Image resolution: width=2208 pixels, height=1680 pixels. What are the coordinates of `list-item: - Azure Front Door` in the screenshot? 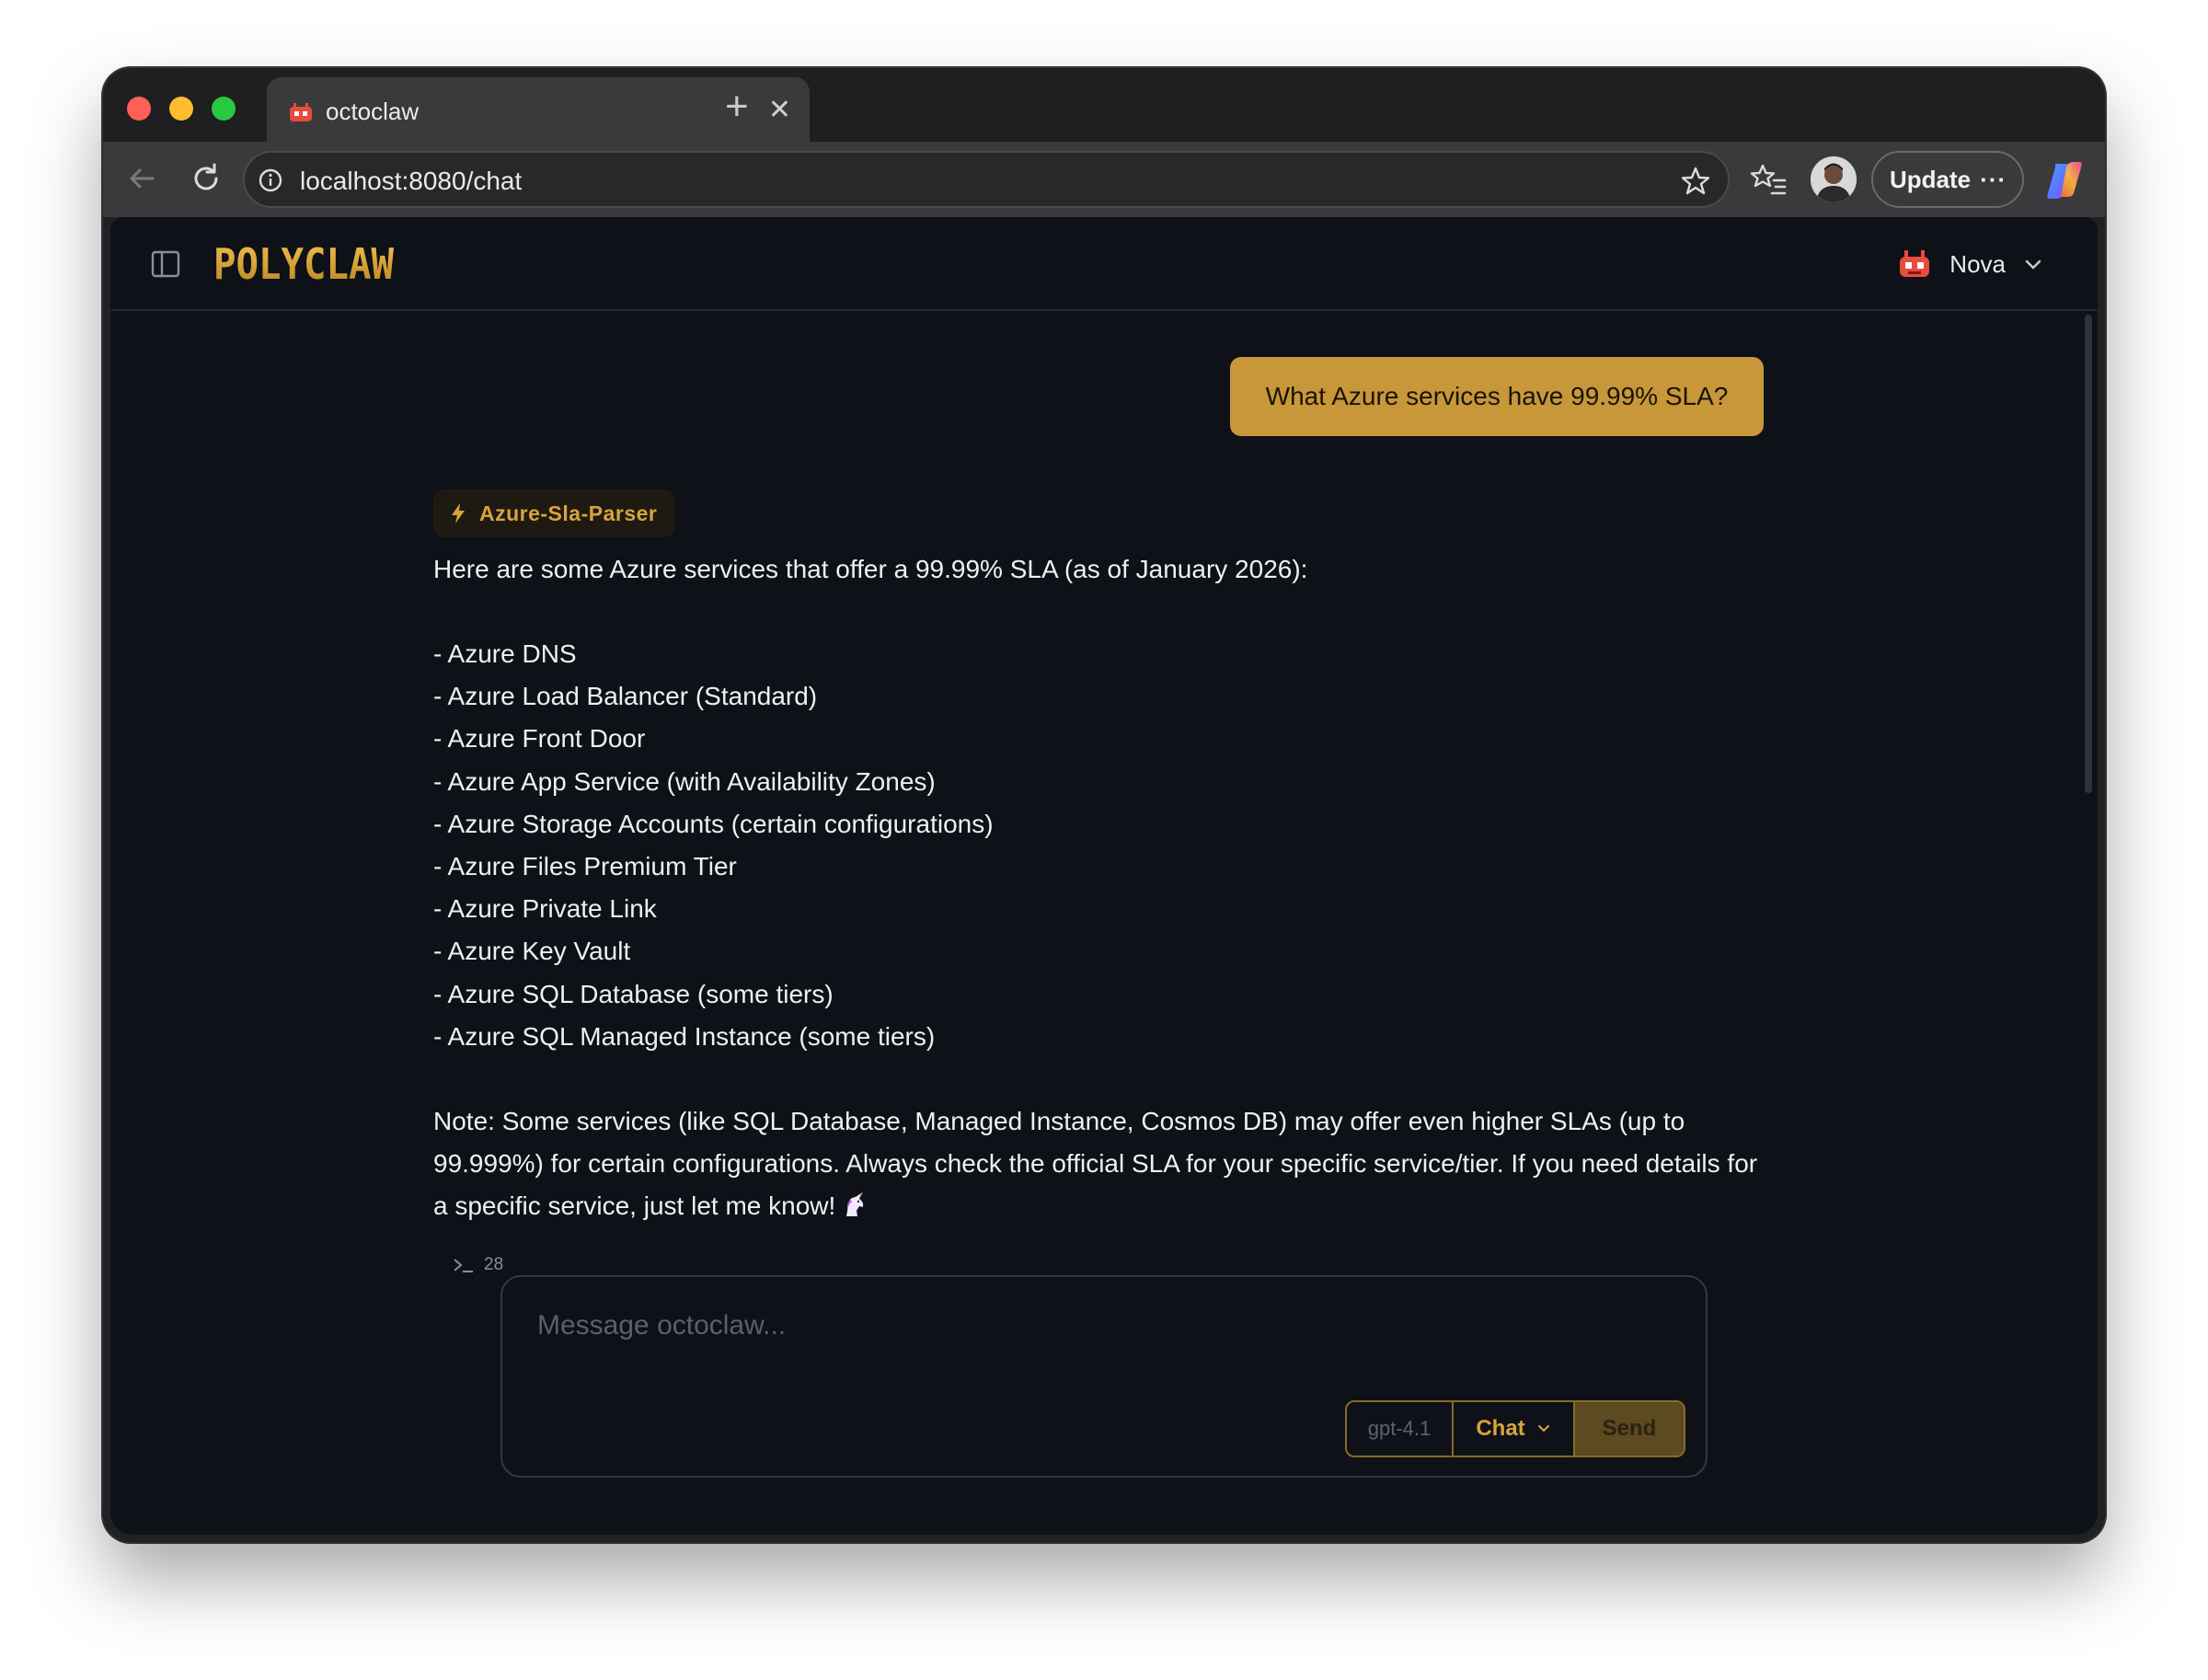 It's located at (539, 739).